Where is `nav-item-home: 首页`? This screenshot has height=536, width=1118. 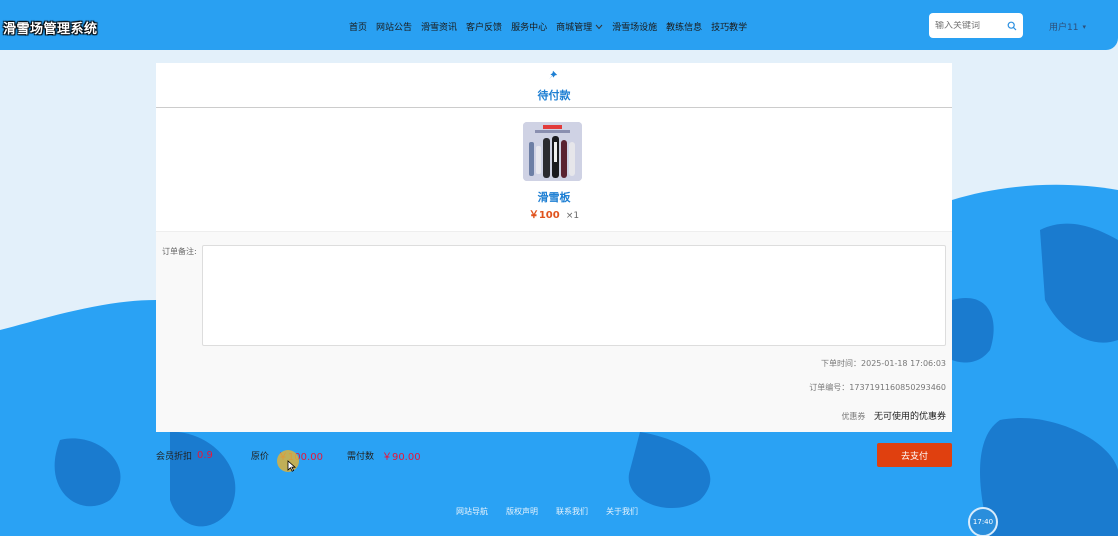 nav-item-home: 首页 is located at coordinates (358, 26).